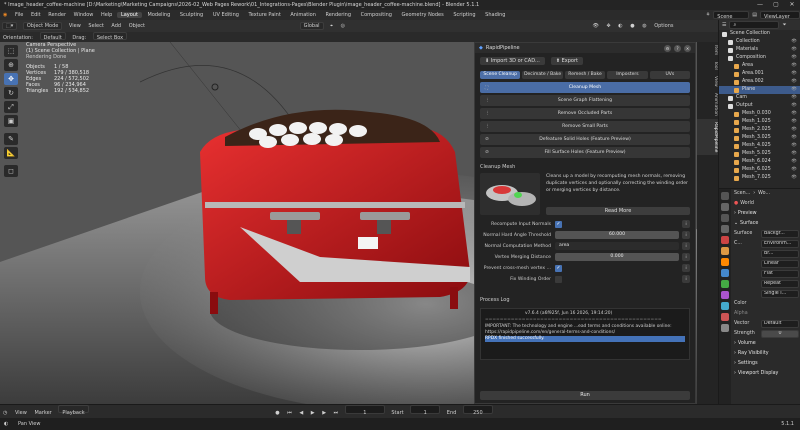  I want to click on sidebar-tab-animation: Animation, so click(707, 104).